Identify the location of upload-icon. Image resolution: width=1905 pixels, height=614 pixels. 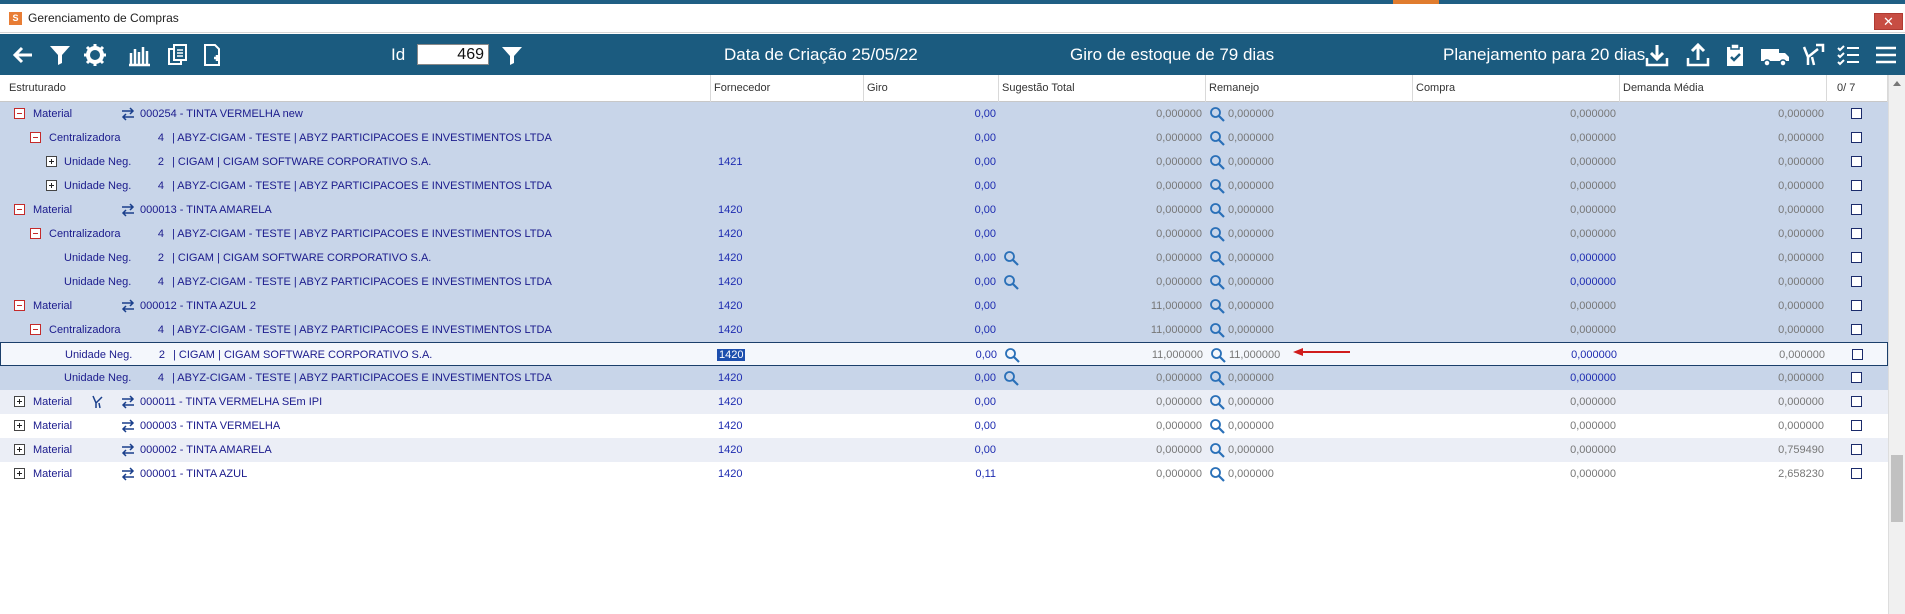
(1698, 55).